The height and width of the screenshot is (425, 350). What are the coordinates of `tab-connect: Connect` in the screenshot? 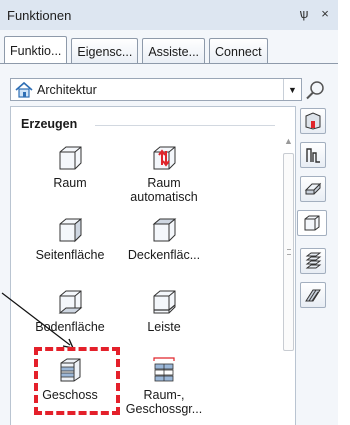 It's located at (238, 51).